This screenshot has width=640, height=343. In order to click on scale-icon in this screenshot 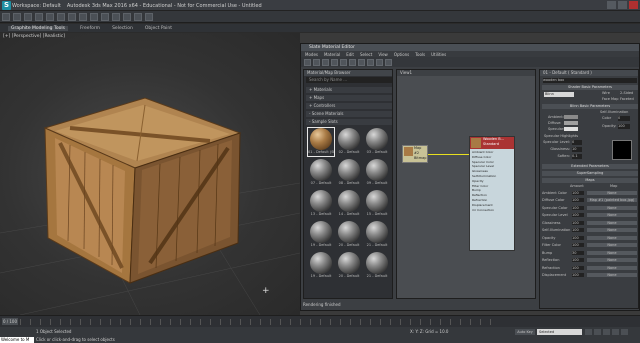, I will do `click(83, 16)`.